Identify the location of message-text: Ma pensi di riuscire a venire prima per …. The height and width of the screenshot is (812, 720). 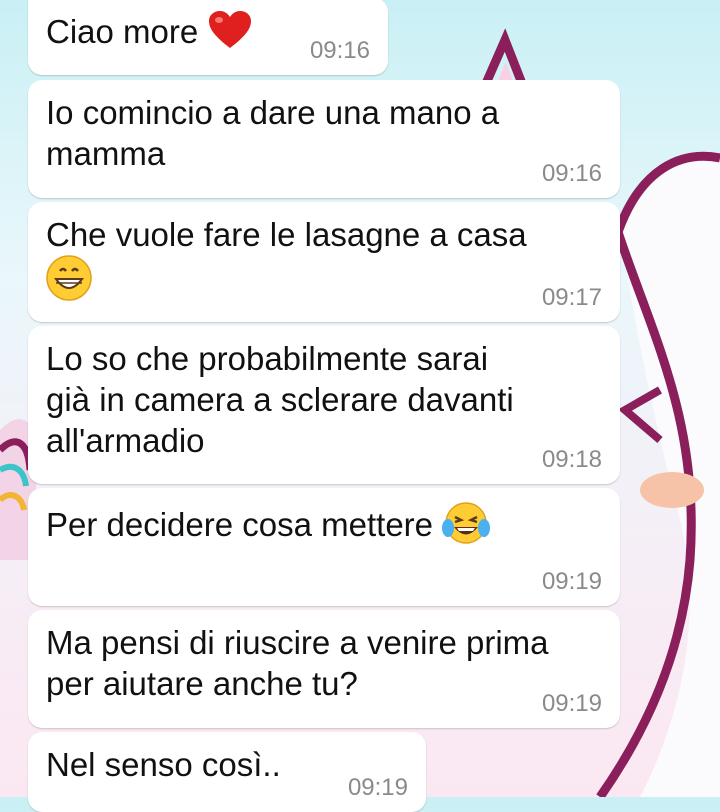
(297, 663).